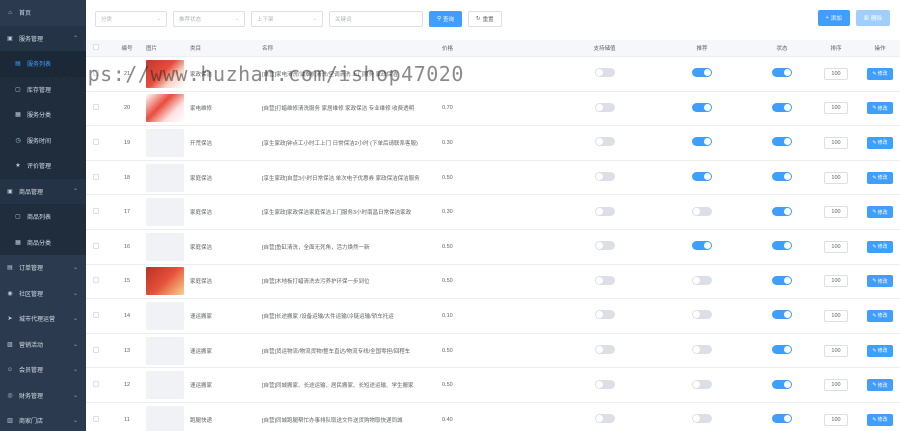  What do you see at coordinates (43, 319) in the screenshot?
I see `sidebar-item-city: ➤ 城市代理运营 ⌄` at bounding box center [43, 319].